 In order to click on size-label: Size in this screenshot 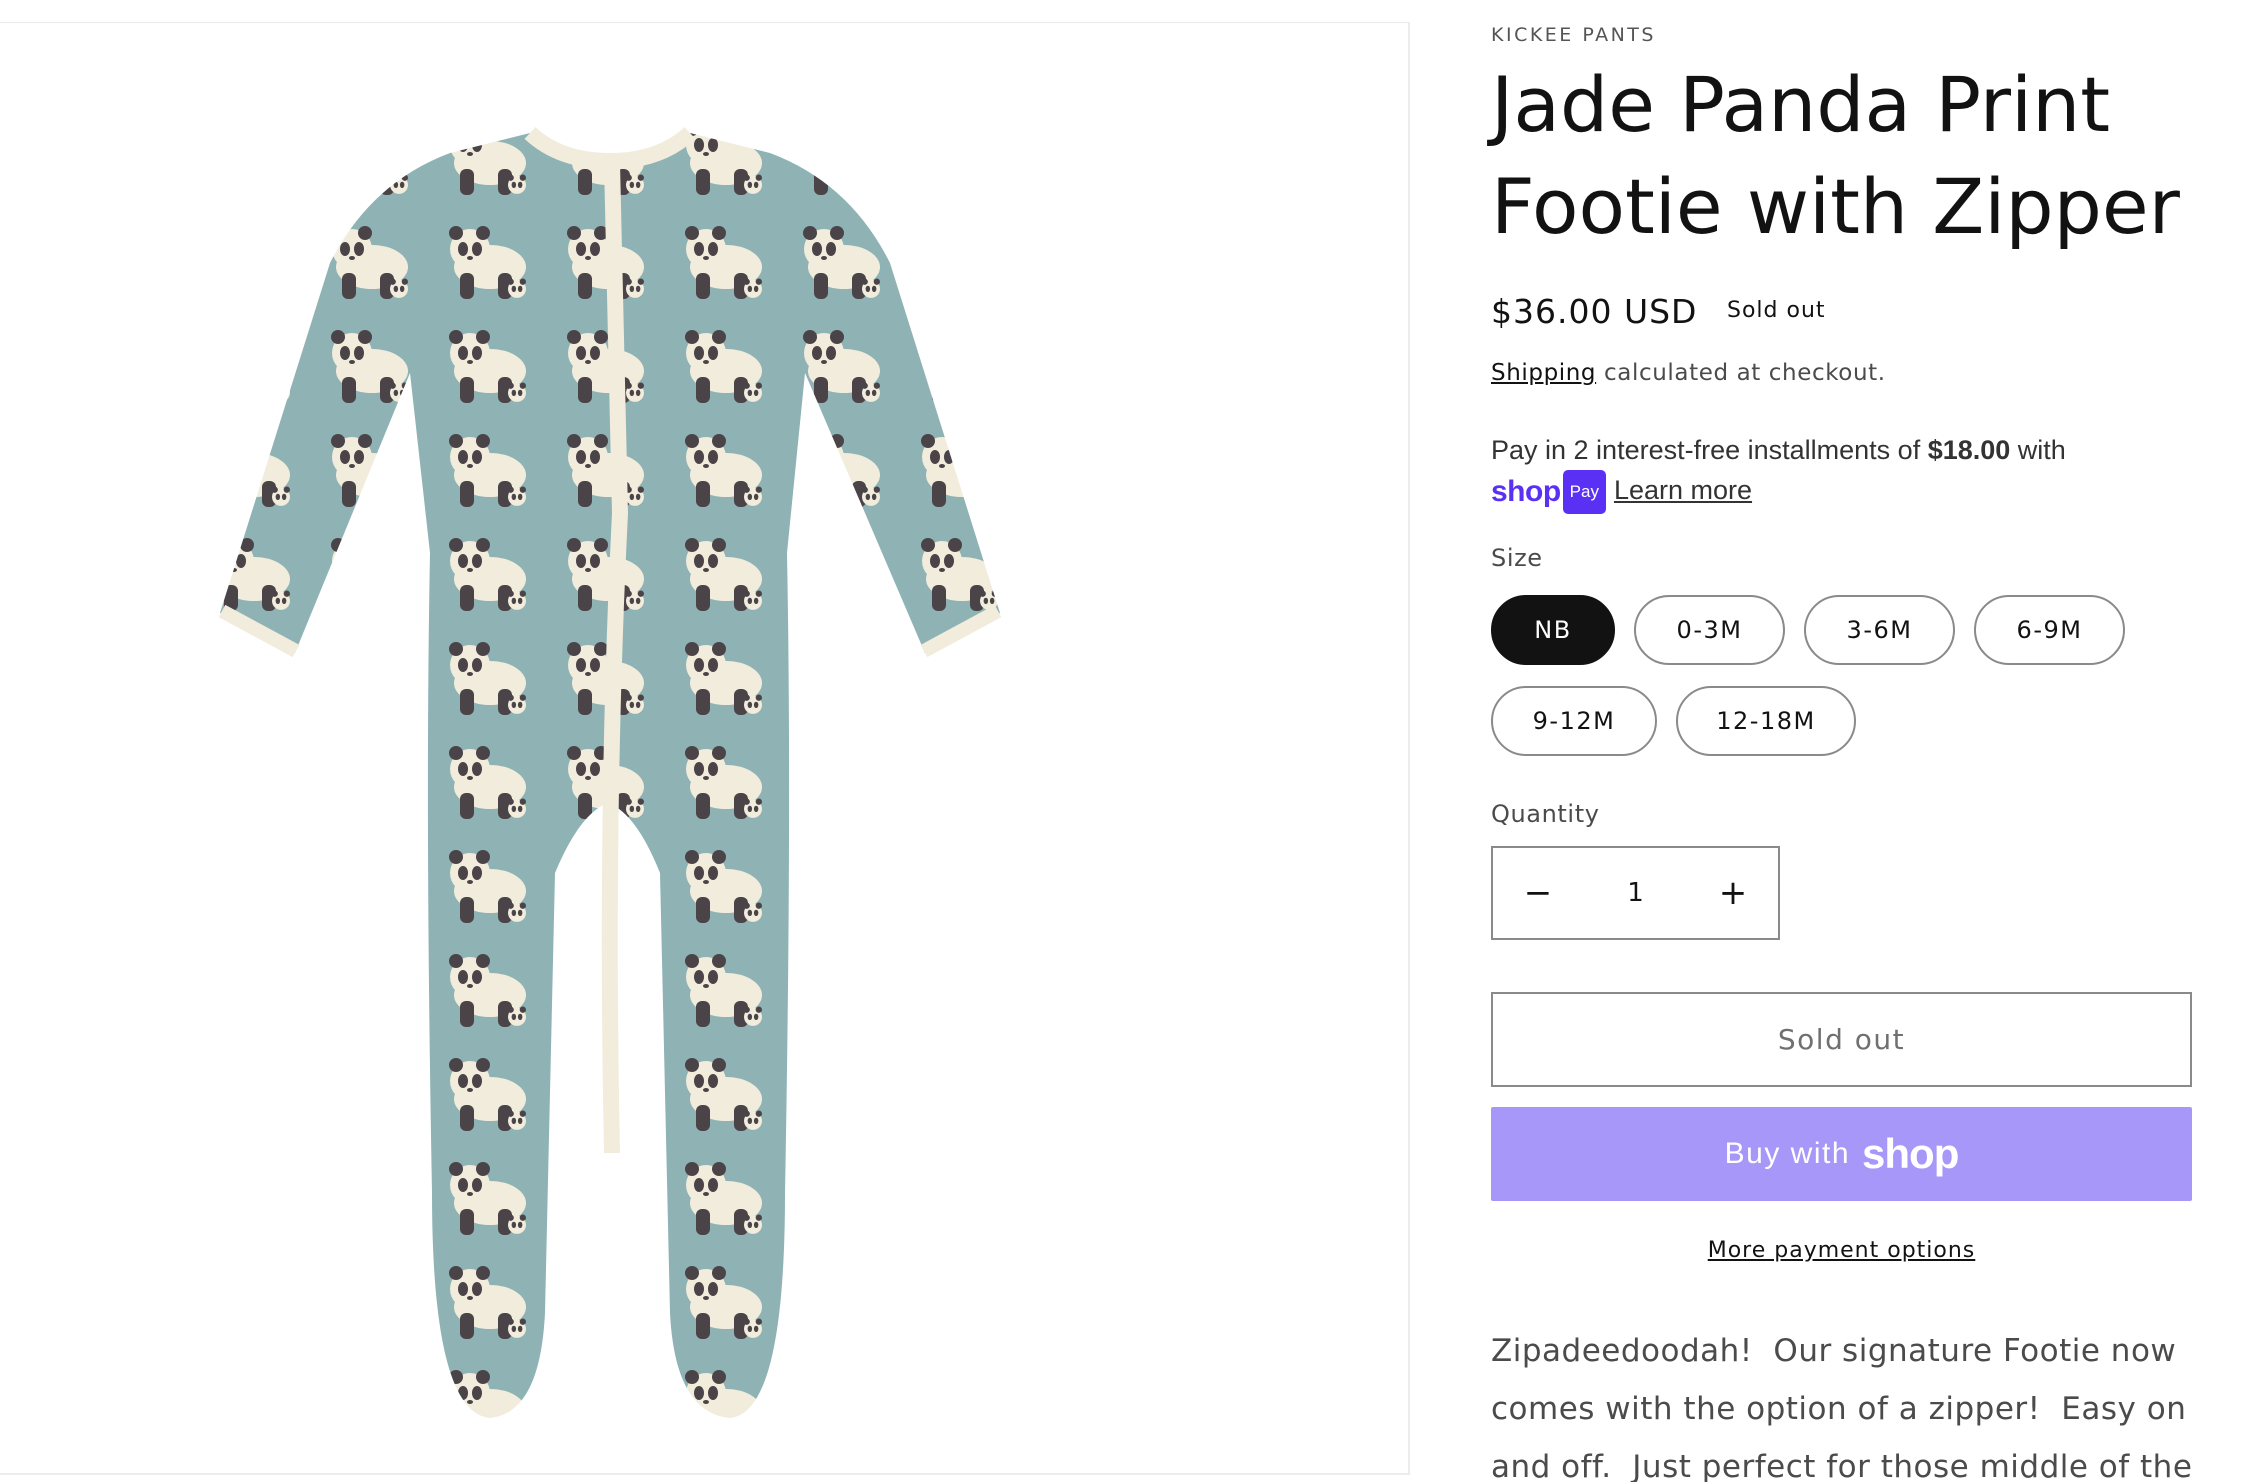, I will do `click(1517, 558)`.